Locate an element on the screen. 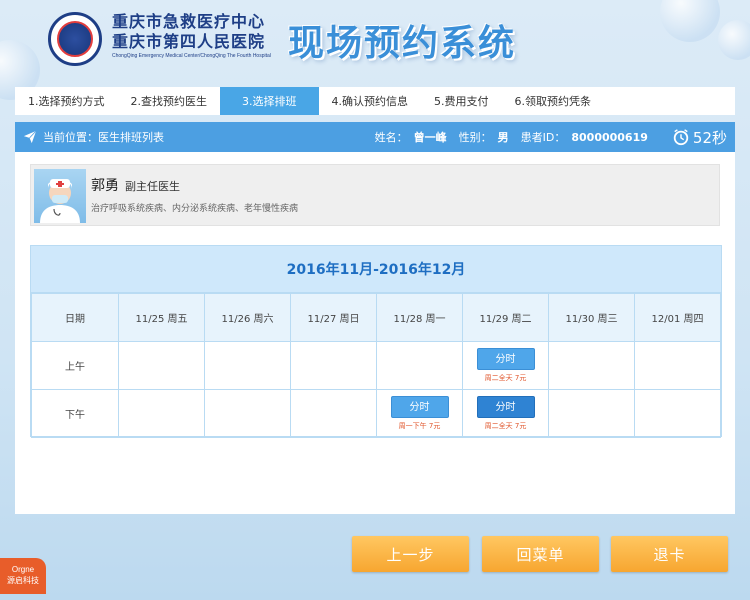  doctor-specialty: 治疗呼吸系统疾病、内分泌系统疾病、老年慢性疾病 is located at coordinates (195, 209).